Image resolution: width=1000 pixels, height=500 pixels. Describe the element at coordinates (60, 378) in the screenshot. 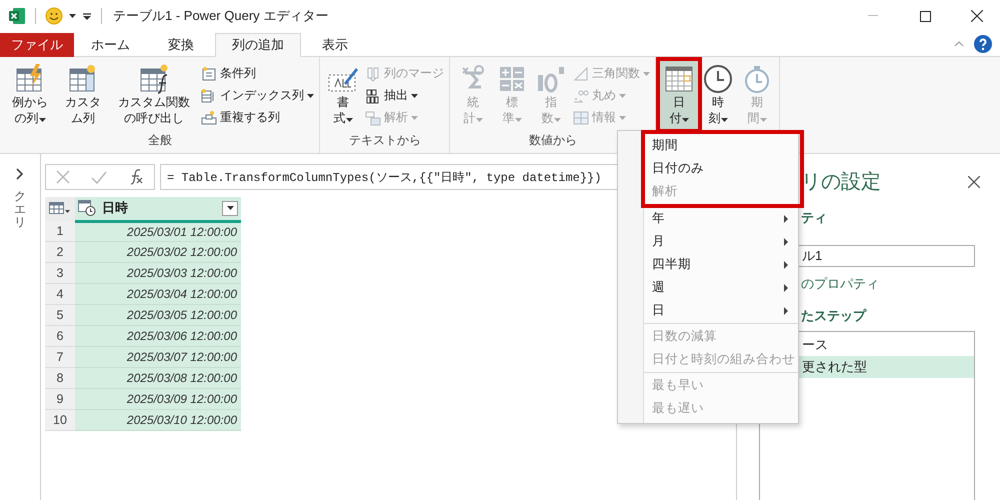

I see `row-number: 8` at that location.